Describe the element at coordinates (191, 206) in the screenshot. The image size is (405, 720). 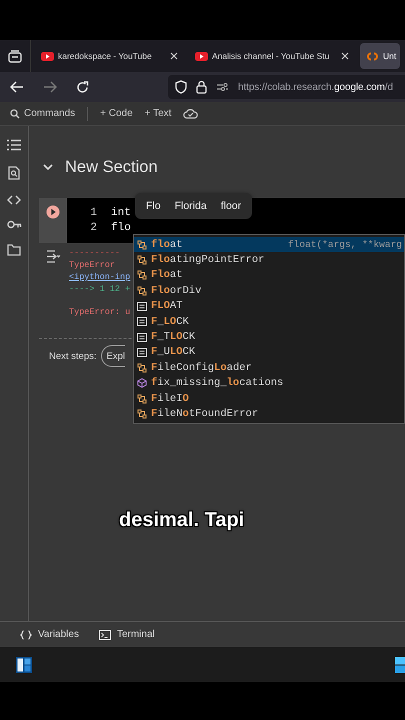
I see `suggestion: Florida` at that location.